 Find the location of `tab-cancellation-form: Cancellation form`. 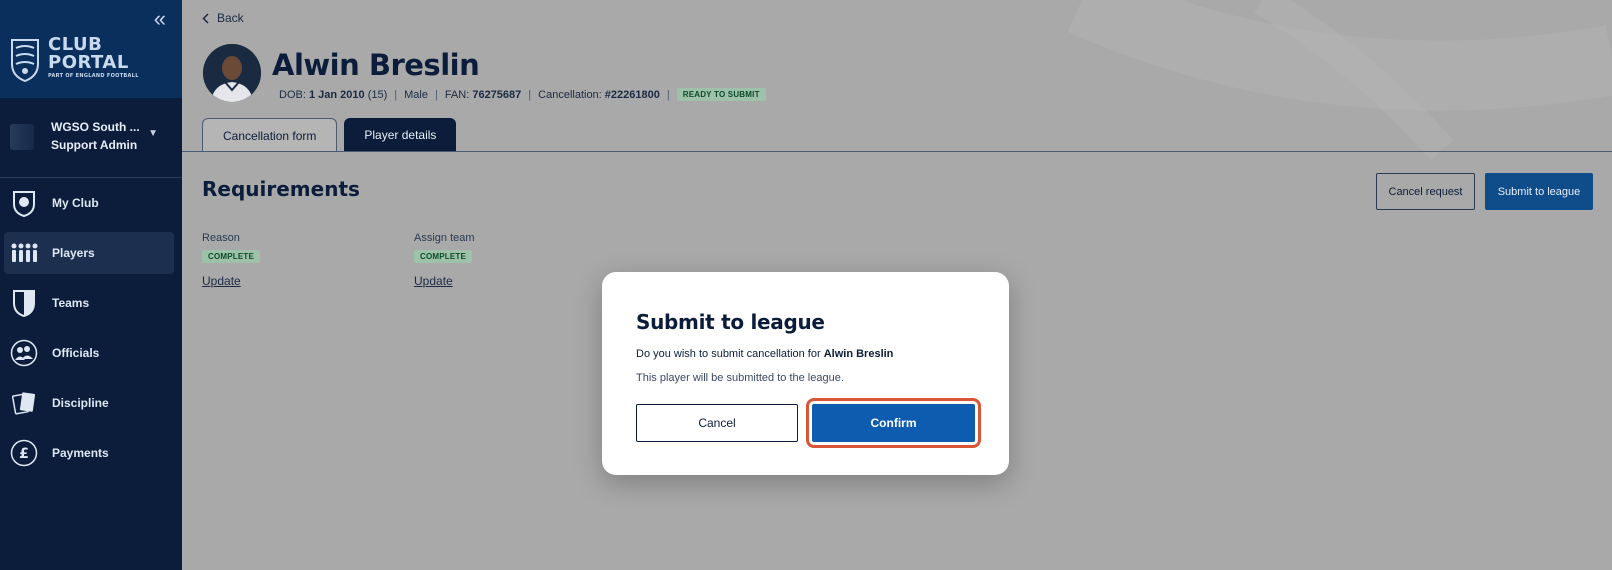

tab-cancellation-form: Cancellation form is located at coordinates (270, 135).